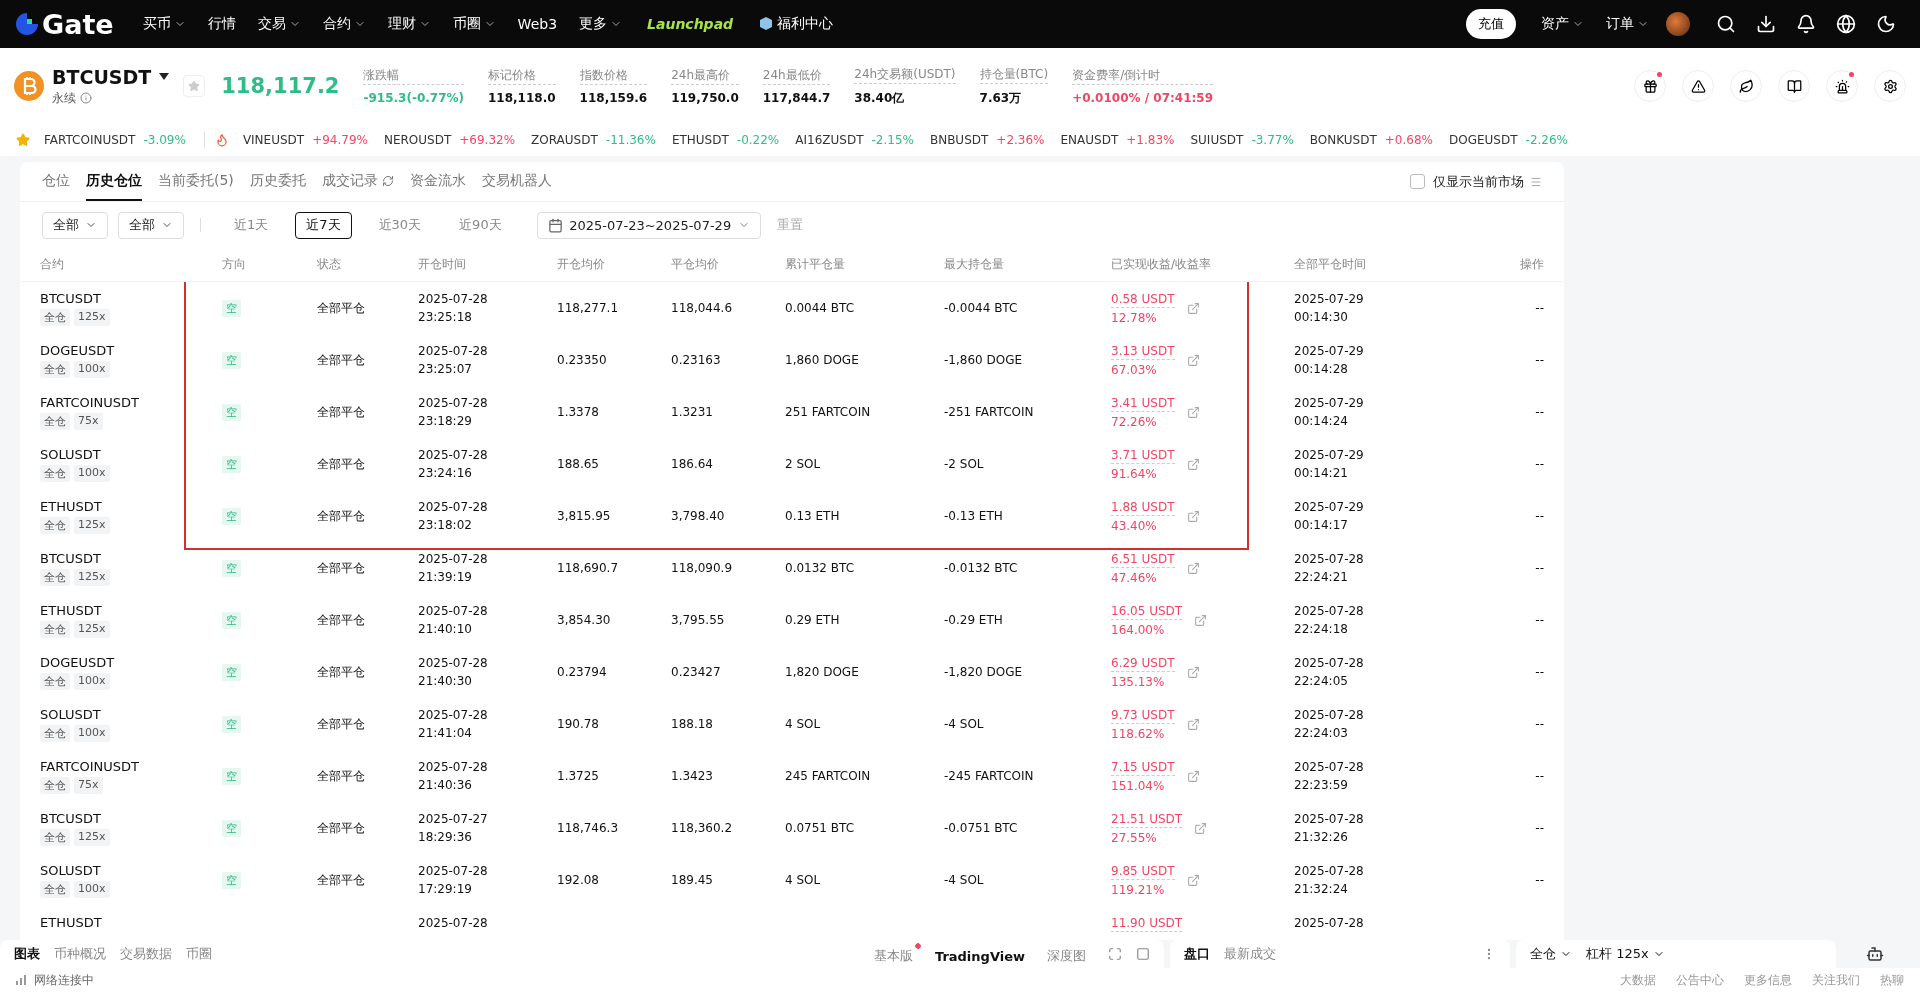 The height and width of the screenshot is (992, 1920). Describe the element at coordinates (474, 24) in the screenshot. I see `nav-item: 币圈` at that location.